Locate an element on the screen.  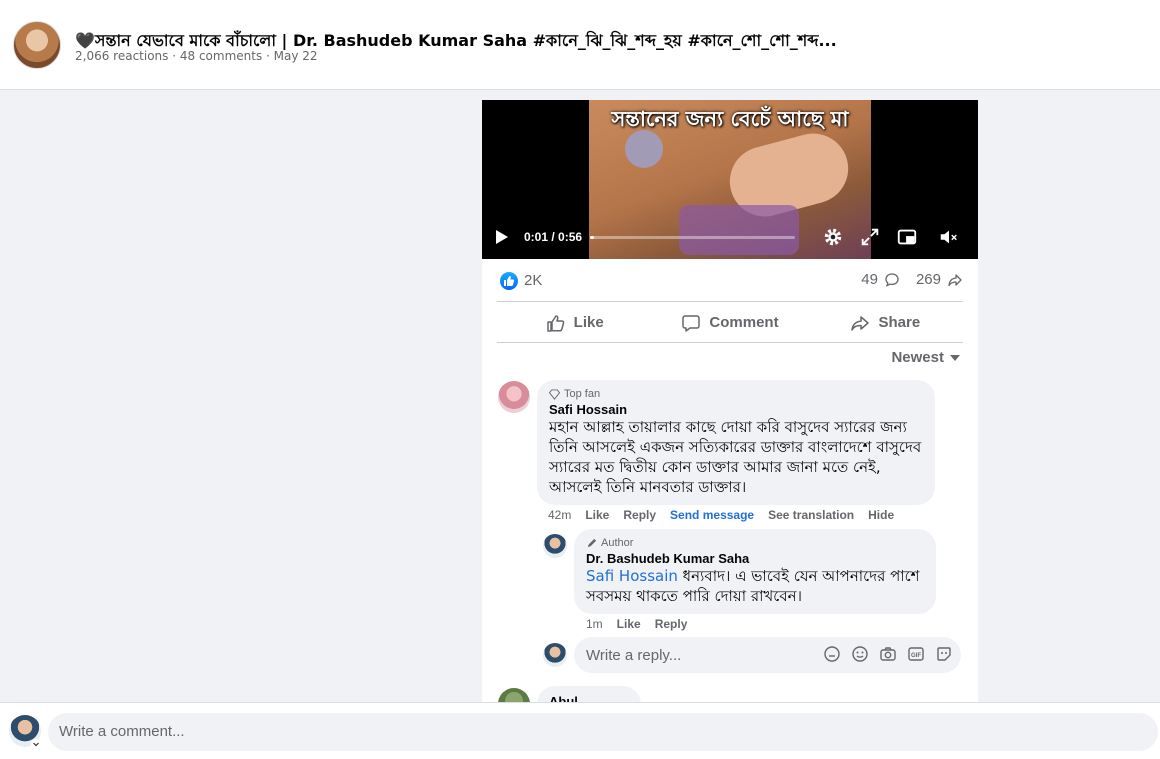
diamond-icon is located at coordinates (554, 394).